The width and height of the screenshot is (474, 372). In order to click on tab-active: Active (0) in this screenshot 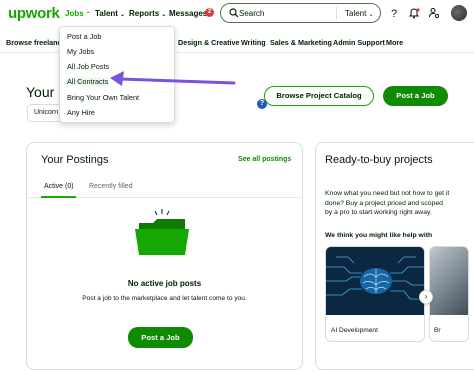, I will do `click(59, 186)`.